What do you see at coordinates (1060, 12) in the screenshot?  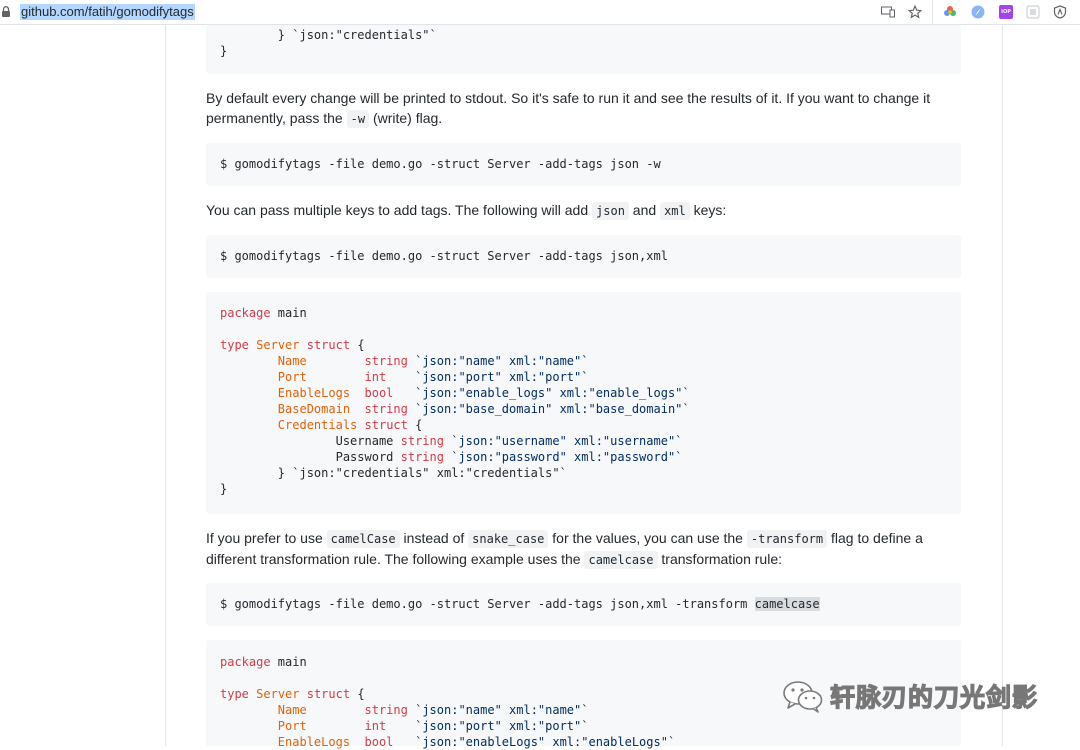 I see `shield-icon` at bounding box center [1060, 12].